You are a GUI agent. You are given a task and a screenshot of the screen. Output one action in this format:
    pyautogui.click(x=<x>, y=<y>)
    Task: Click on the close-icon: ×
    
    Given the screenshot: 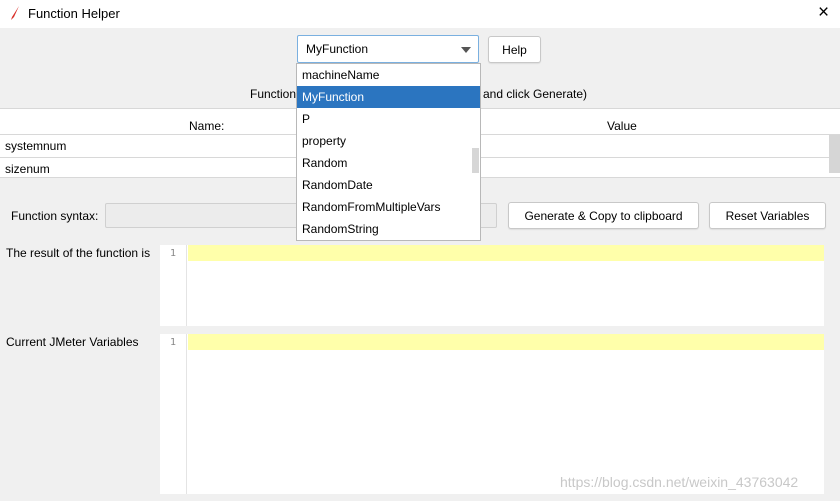 What is the action you would take?
    pyautogui.click(x=823, y=13)
    